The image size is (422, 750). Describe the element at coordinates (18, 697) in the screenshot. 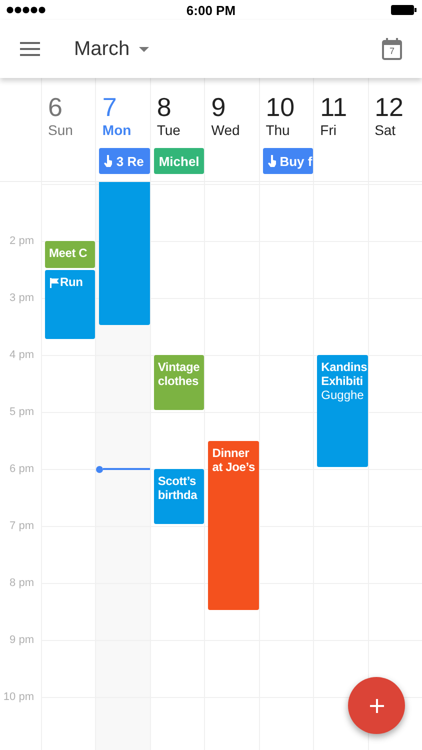

I see `hour-label: 10 pm` at that location.